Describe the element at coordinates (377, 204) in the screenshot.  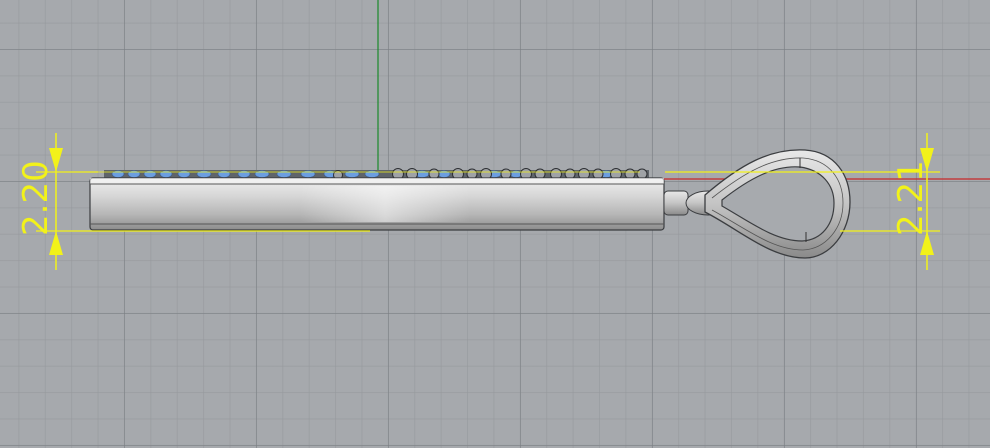
I see `pendant-body` at that location.